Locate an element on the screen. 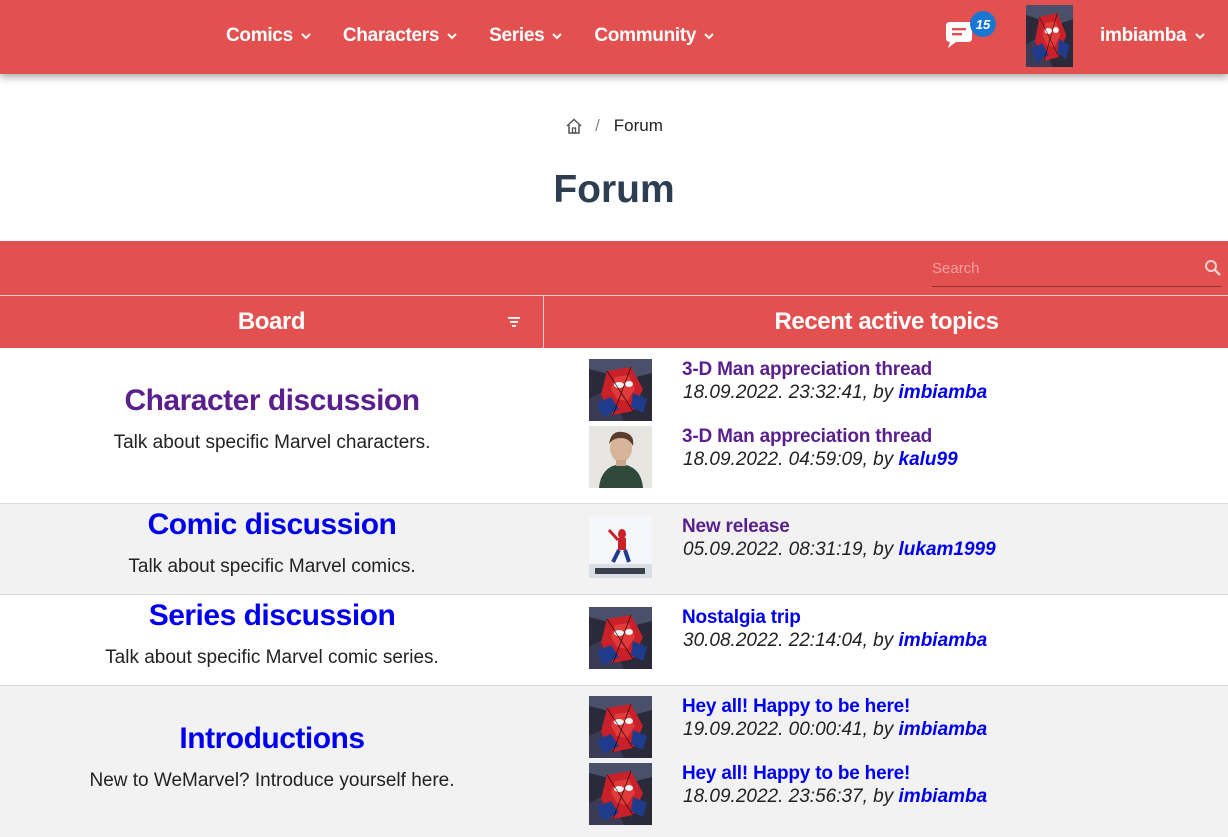 The width and height of the screenshot is (1228, 837). nav-community: Community is located at coordinates (654, 36).